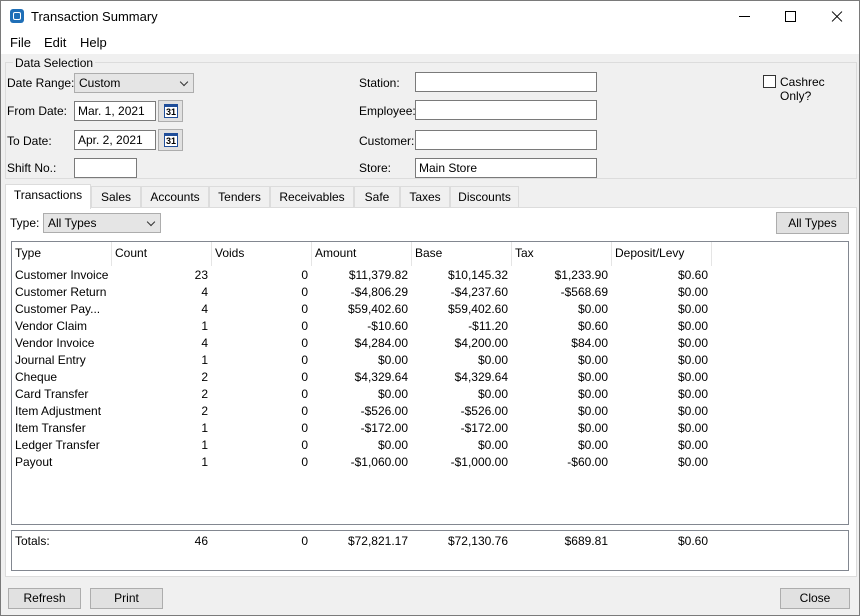 This screenshot has width=860, height=616. What do you see at coordinates (54, 63) in the screenshot?
I see `data-selection-title: Data Selection` at bounding box center [54, 63].